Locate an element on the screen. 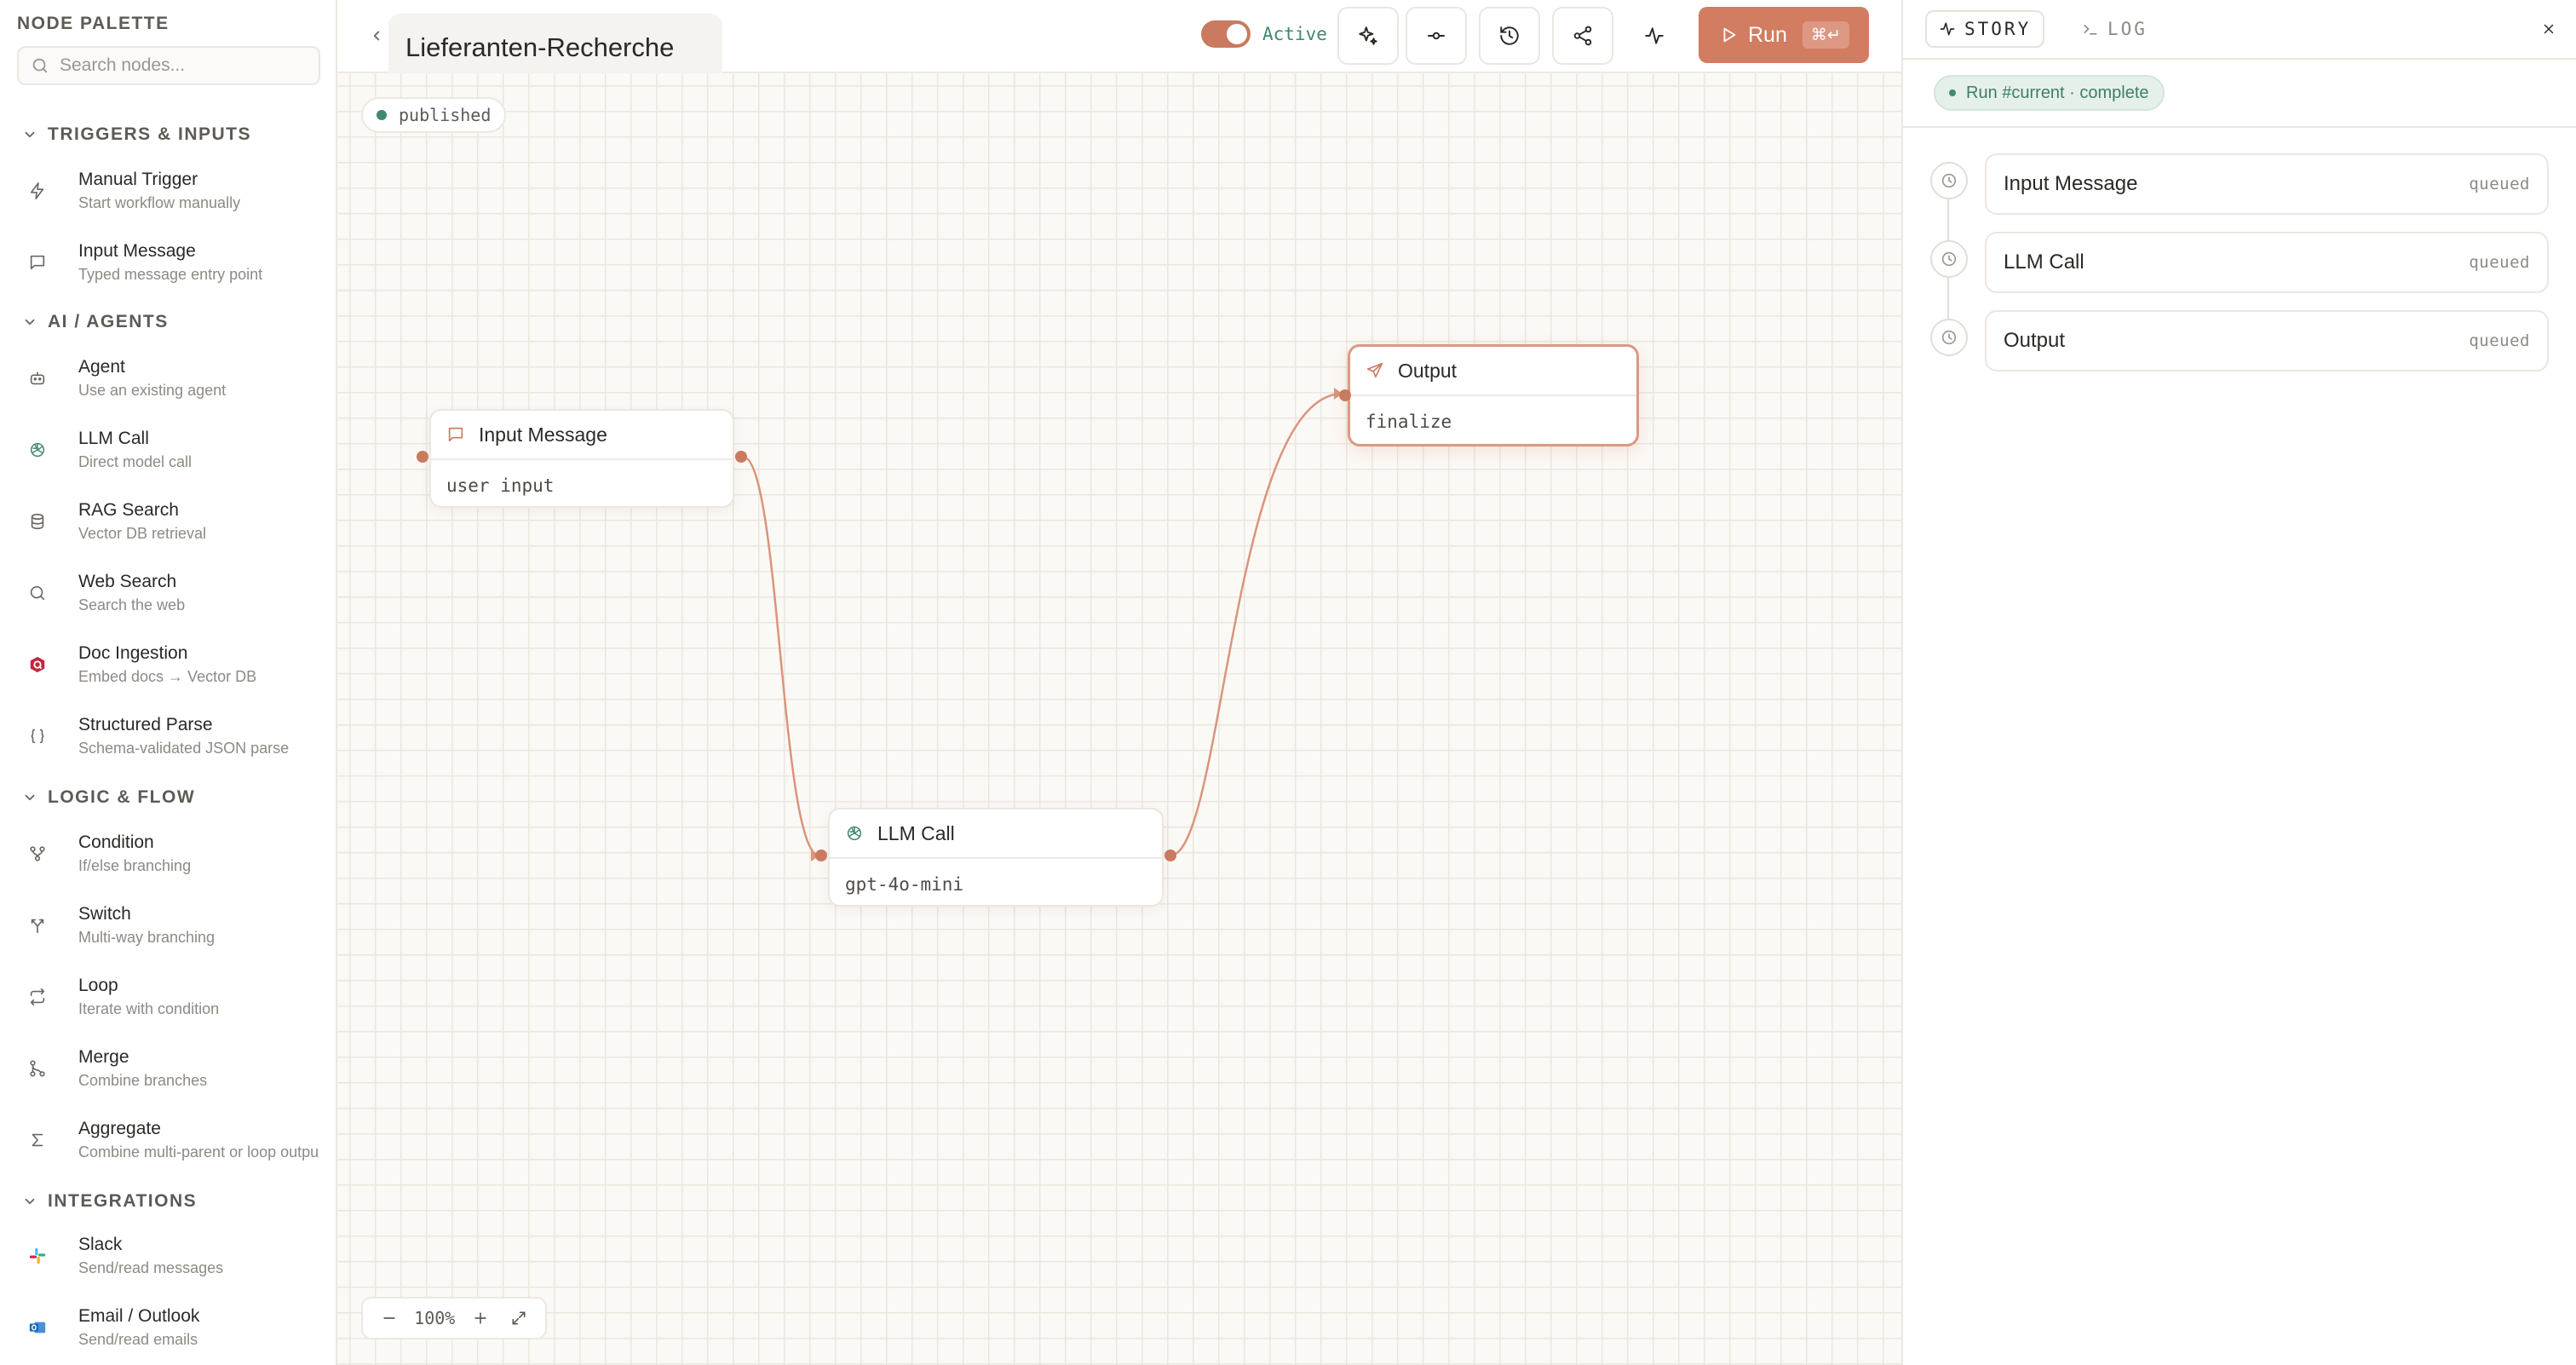 This screenshot has height=1365, width=2576. toggle-label: Active is located at coordinates (1294, 34).